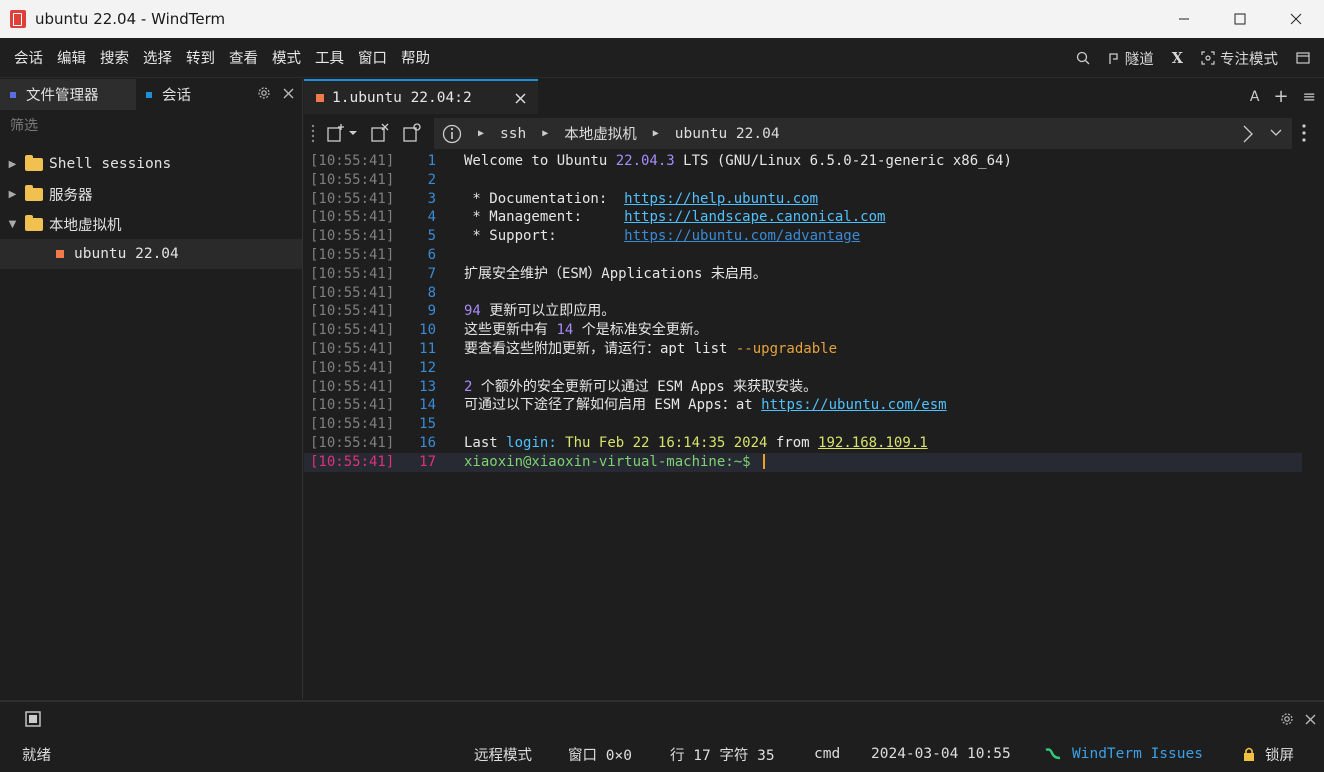 This screenshot has width=1324, height=772. Describe the element at coordinates (415, 57) in the screenshot. I see `menu-help: 帮助` at that location.